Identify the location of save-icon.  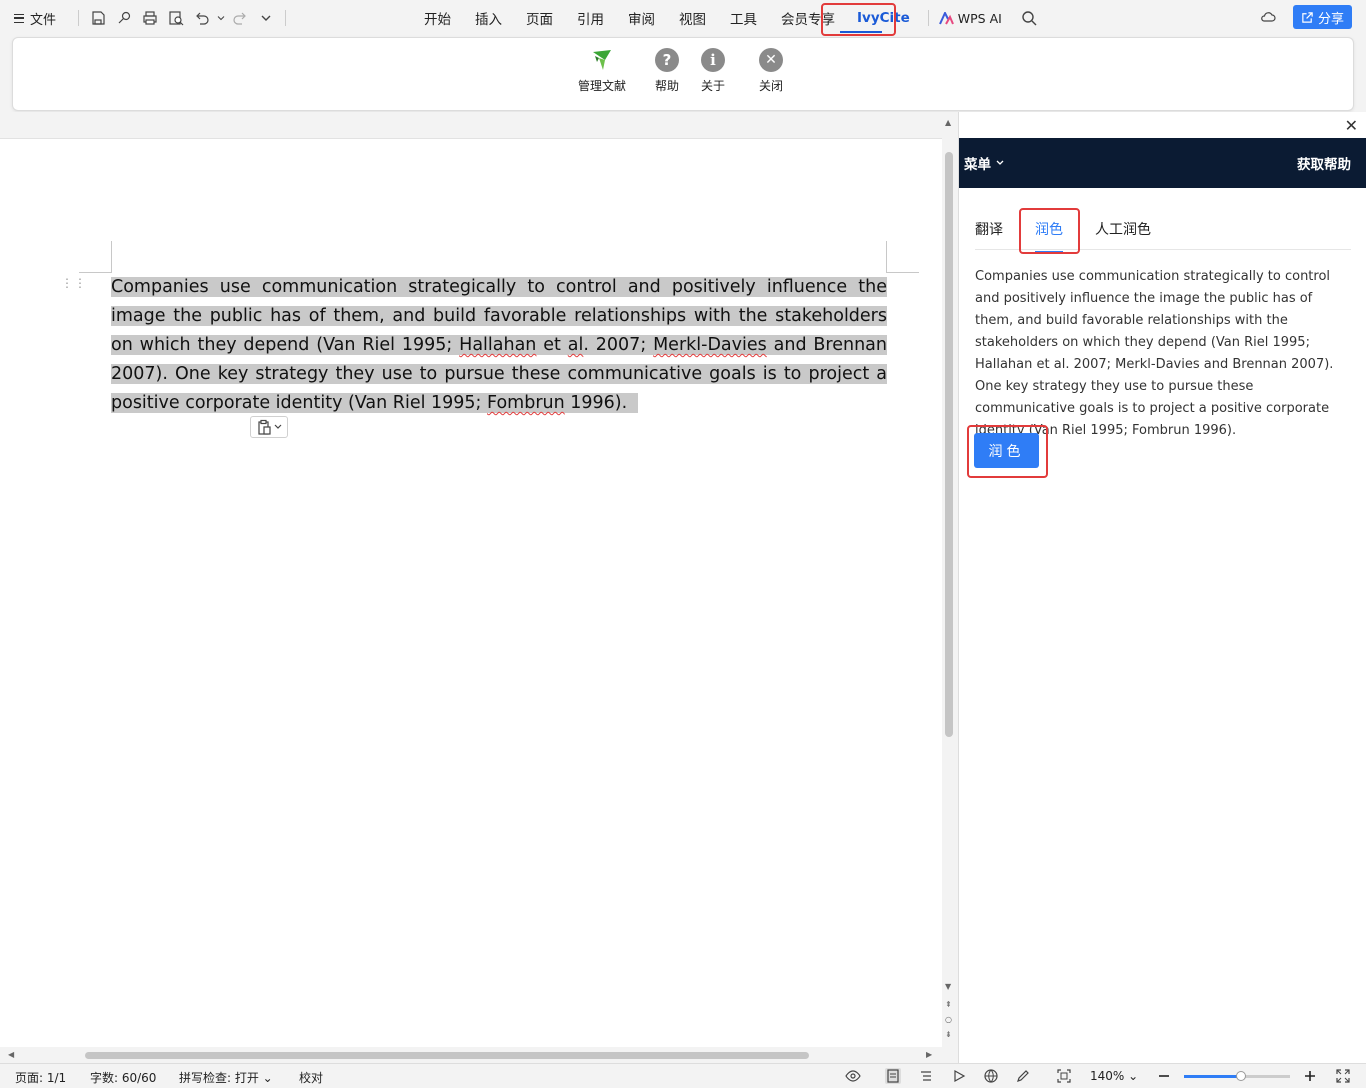
(98, 18).